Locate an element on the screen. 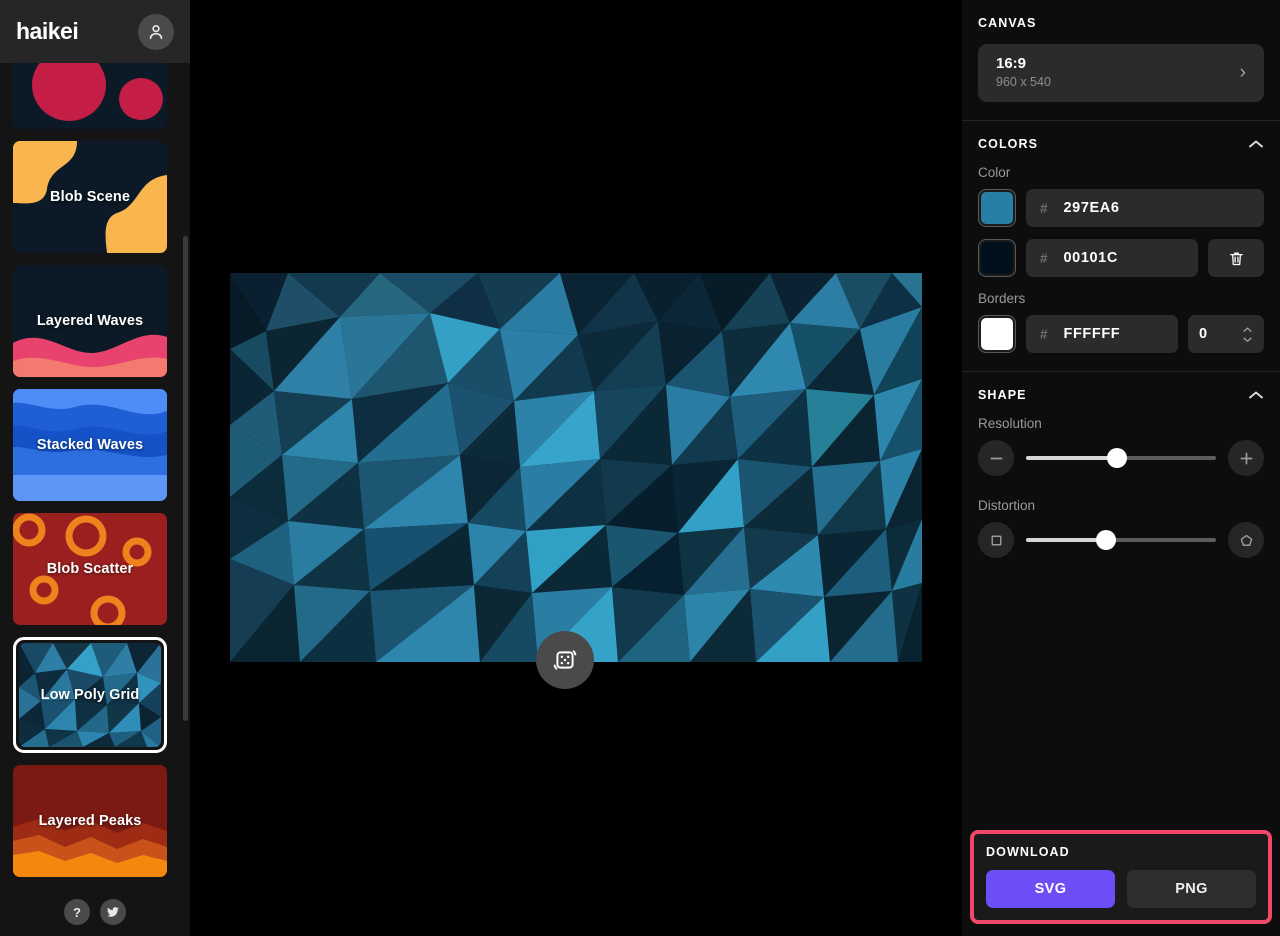 This screenshot has width=1280, height=936. sidebar-item-blob-partial is located at coordinates (90, 96).